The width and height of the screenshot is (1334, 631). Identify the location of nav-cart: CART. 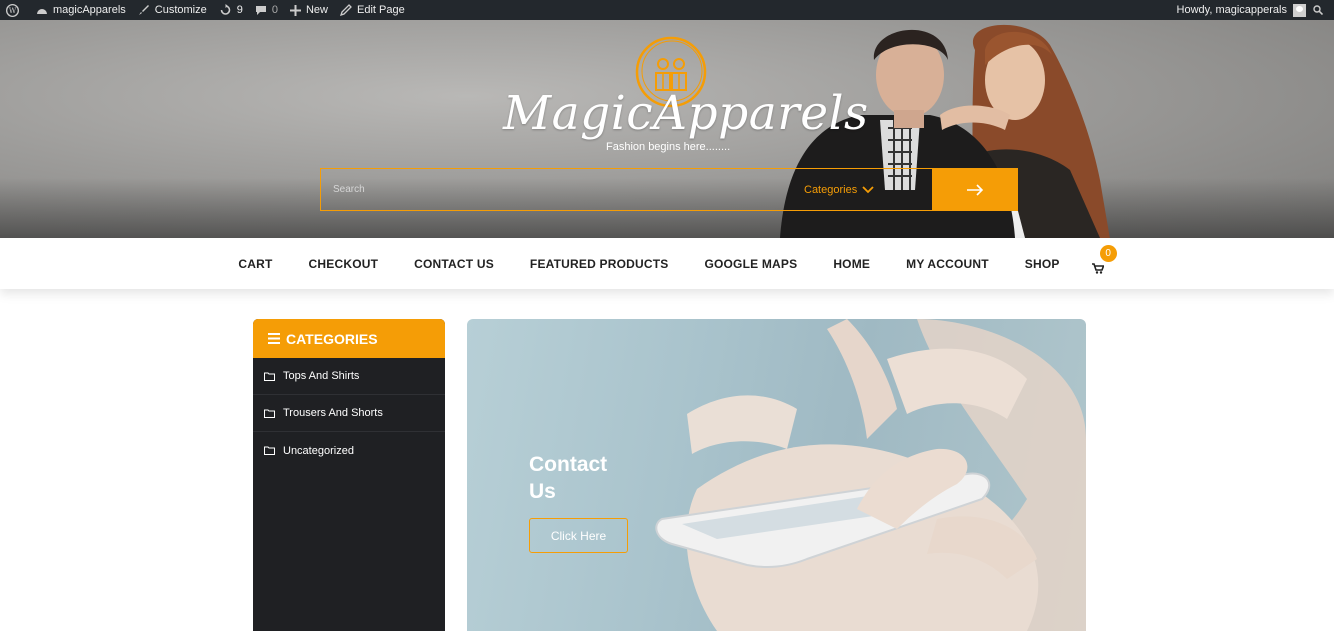
(255, 264).